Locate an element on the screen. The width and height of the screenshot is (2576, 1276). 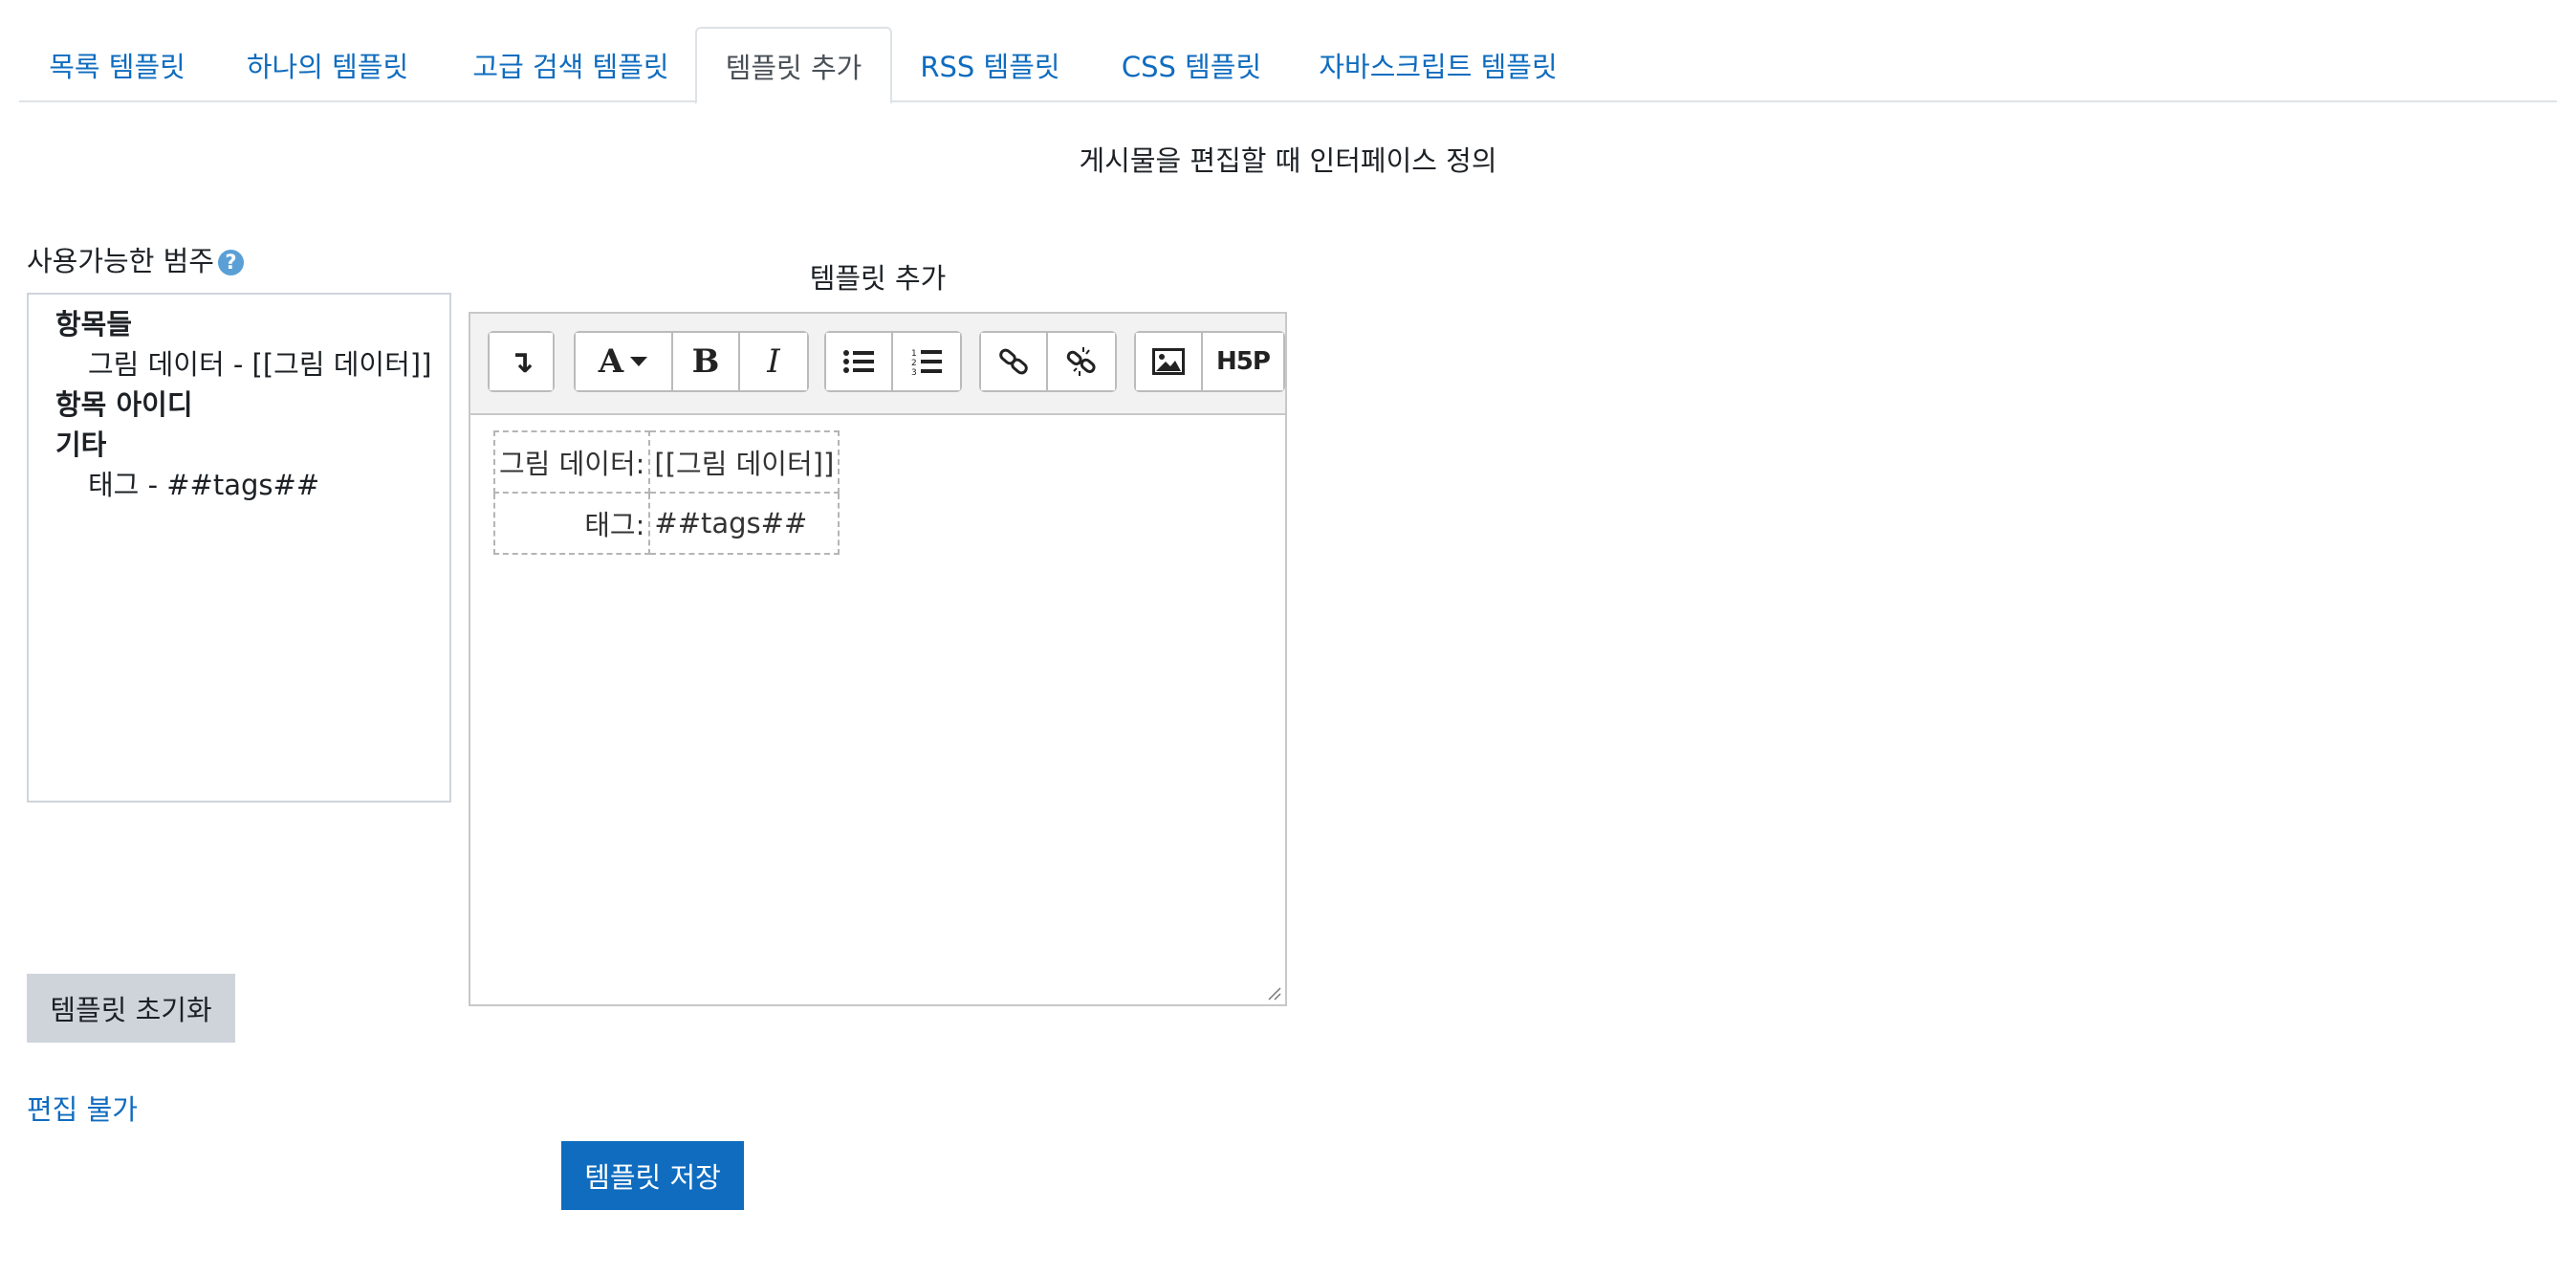
italic-button: I is located at coordinates (773, 361).